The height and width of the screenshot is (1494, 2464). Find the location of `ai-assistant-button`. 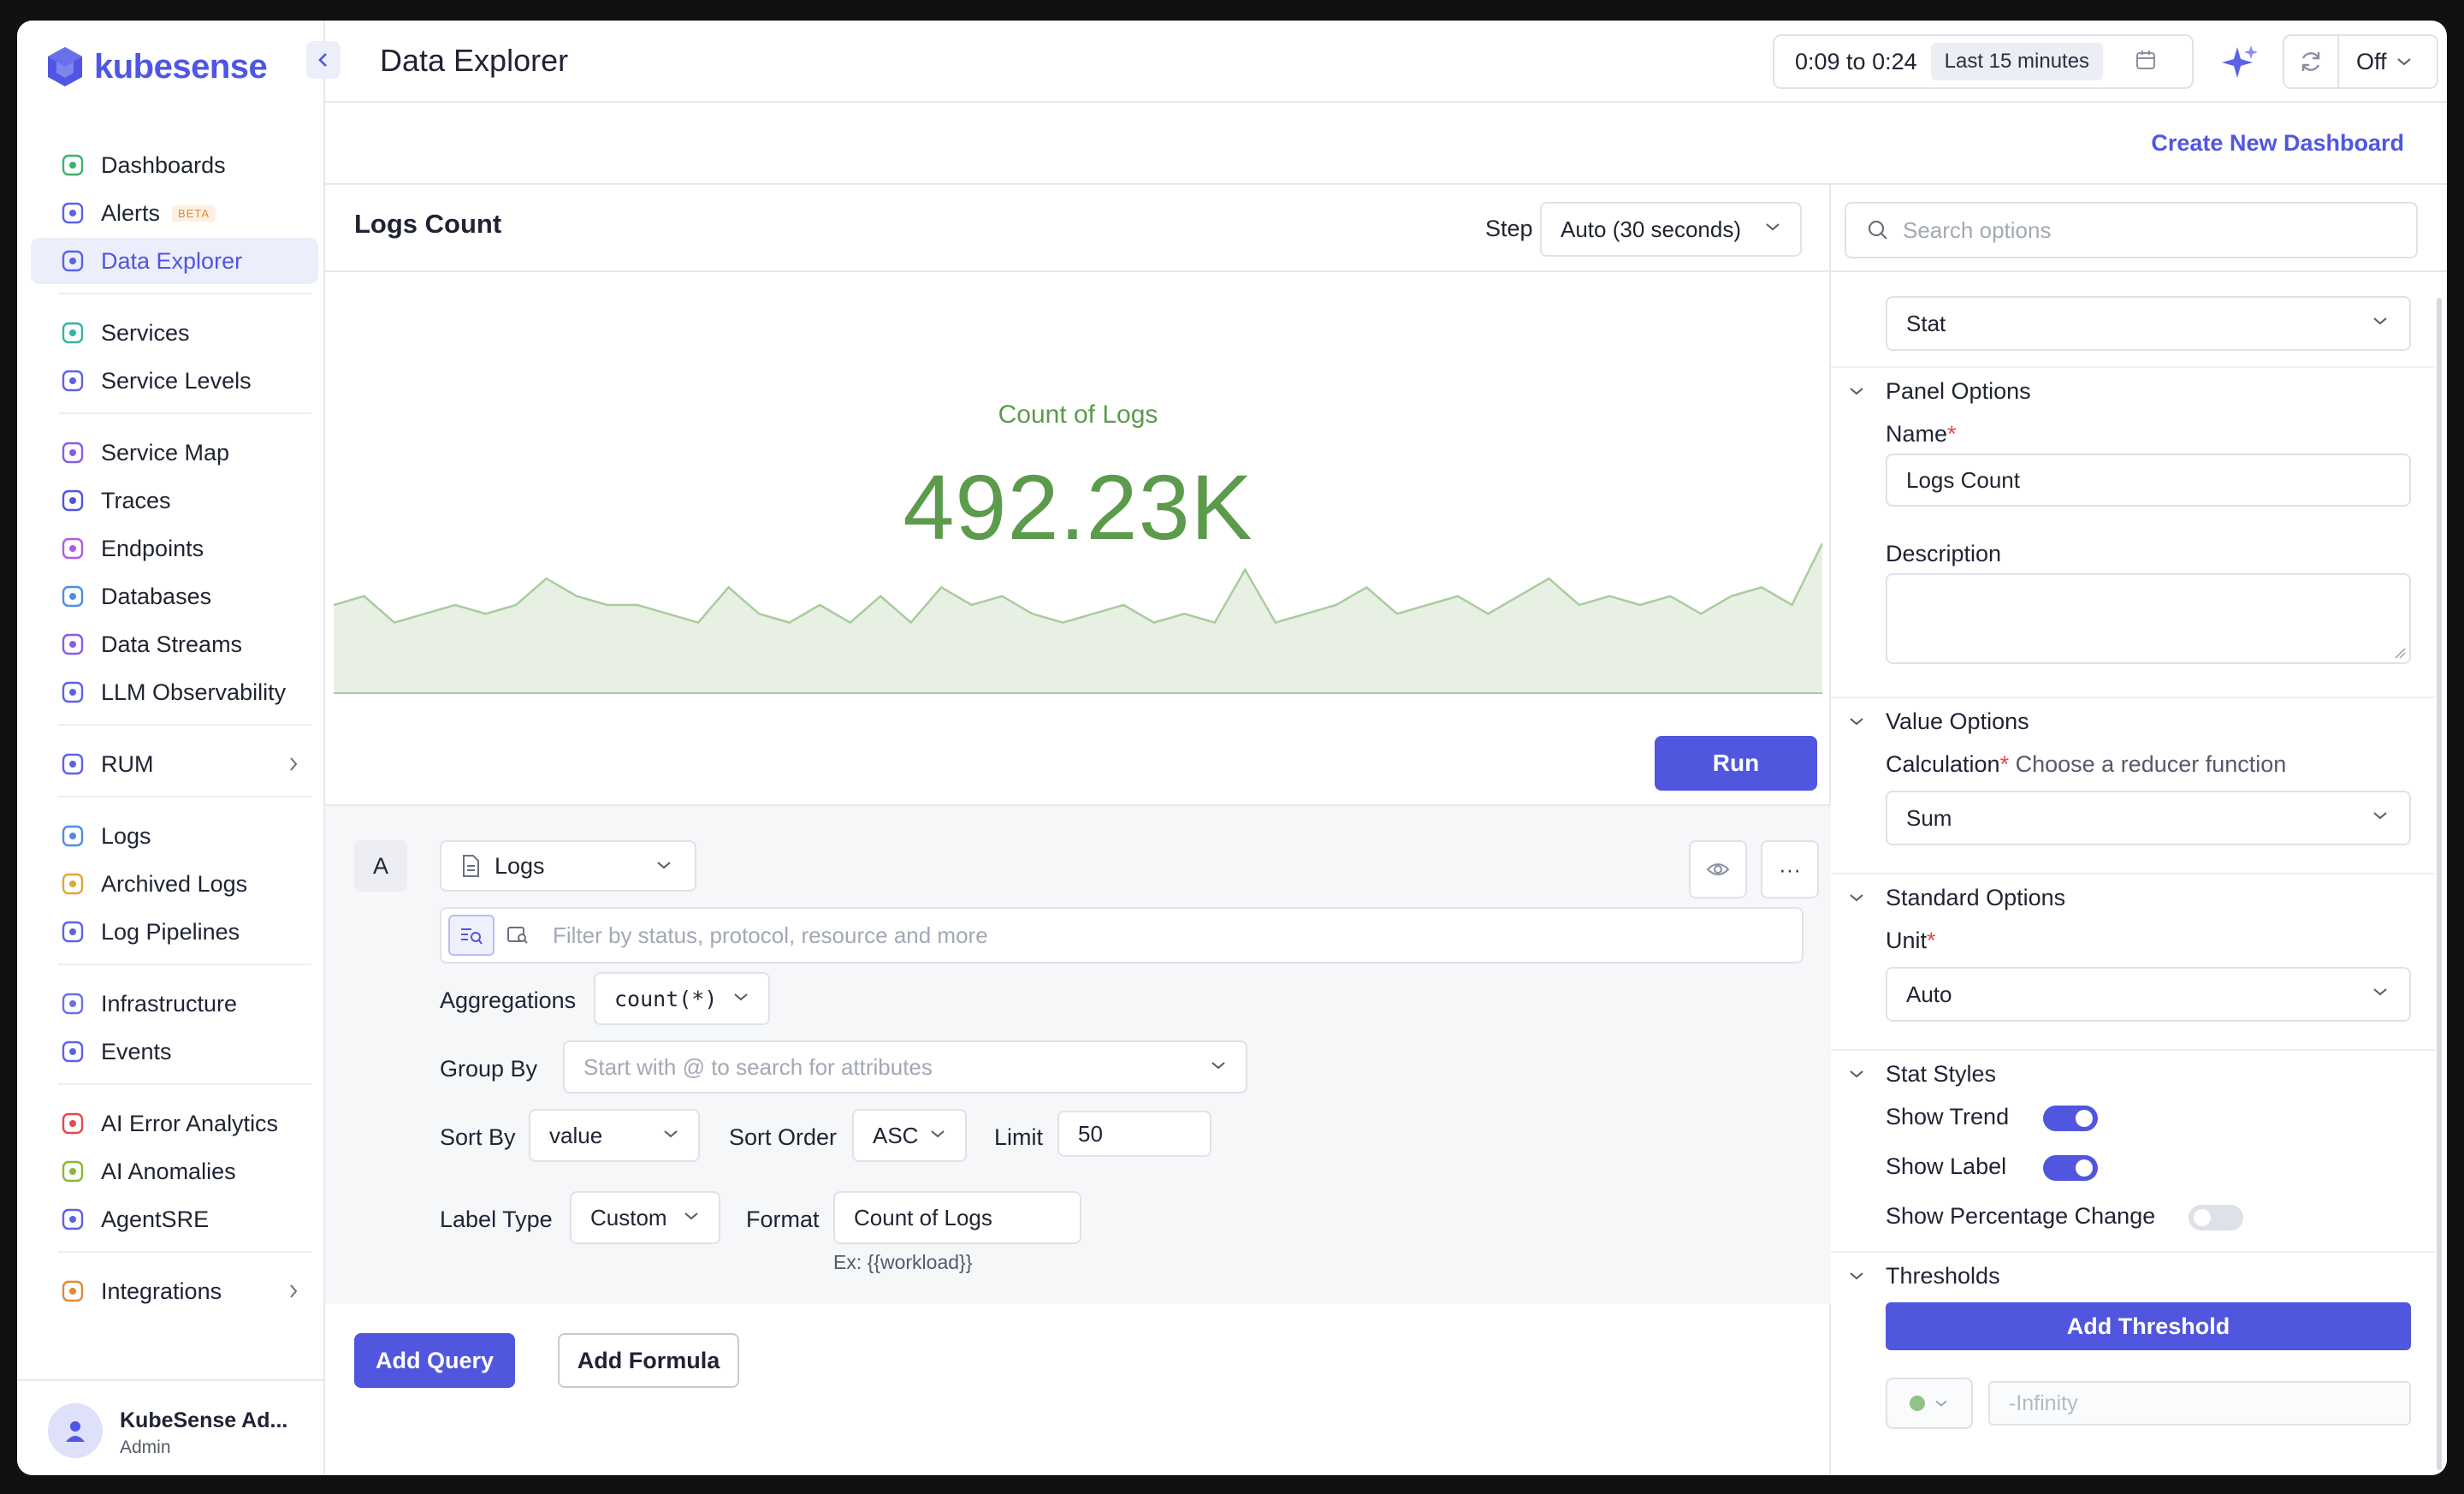

ai-assistant-button is located at coordinates (2240, 63).